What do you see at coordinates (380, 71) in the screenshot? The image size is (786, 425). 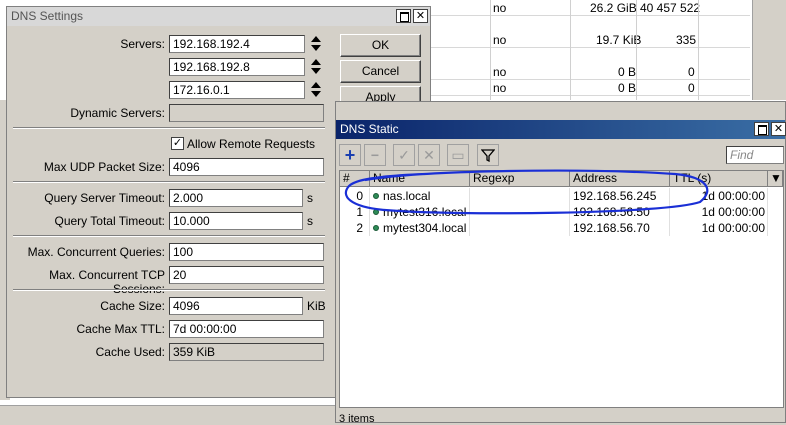 I see `cancel-button: Cancel` at bounding box center [380, 71].